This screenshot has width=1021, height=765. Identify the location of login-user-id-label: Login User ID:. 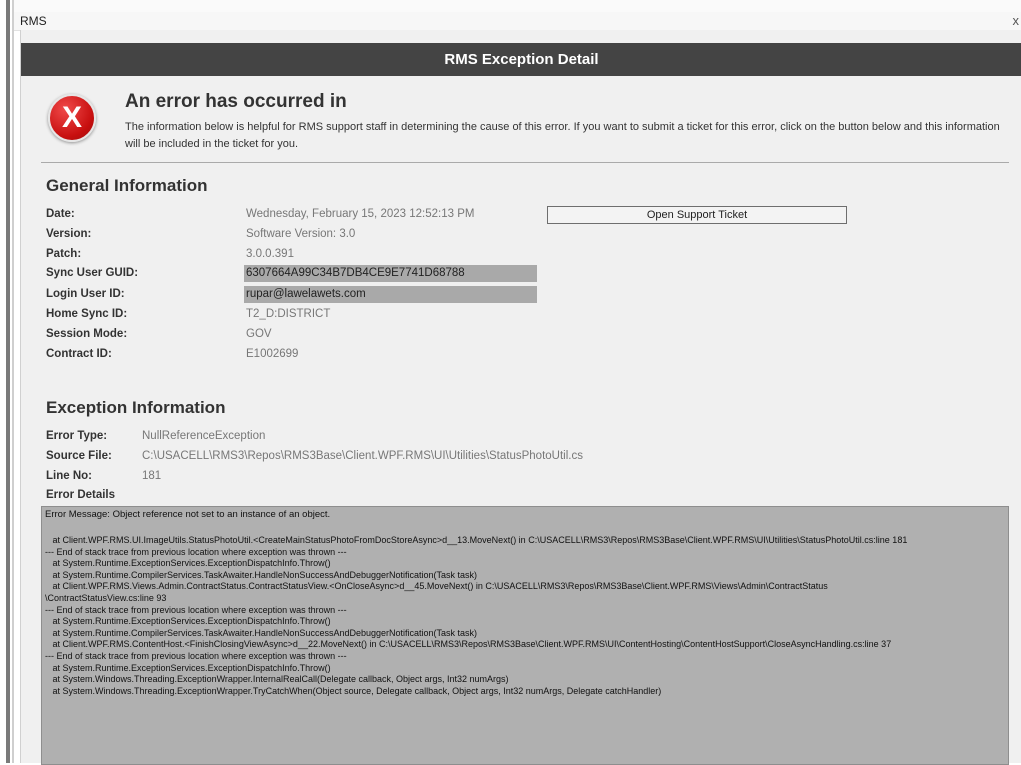
(85, 294).